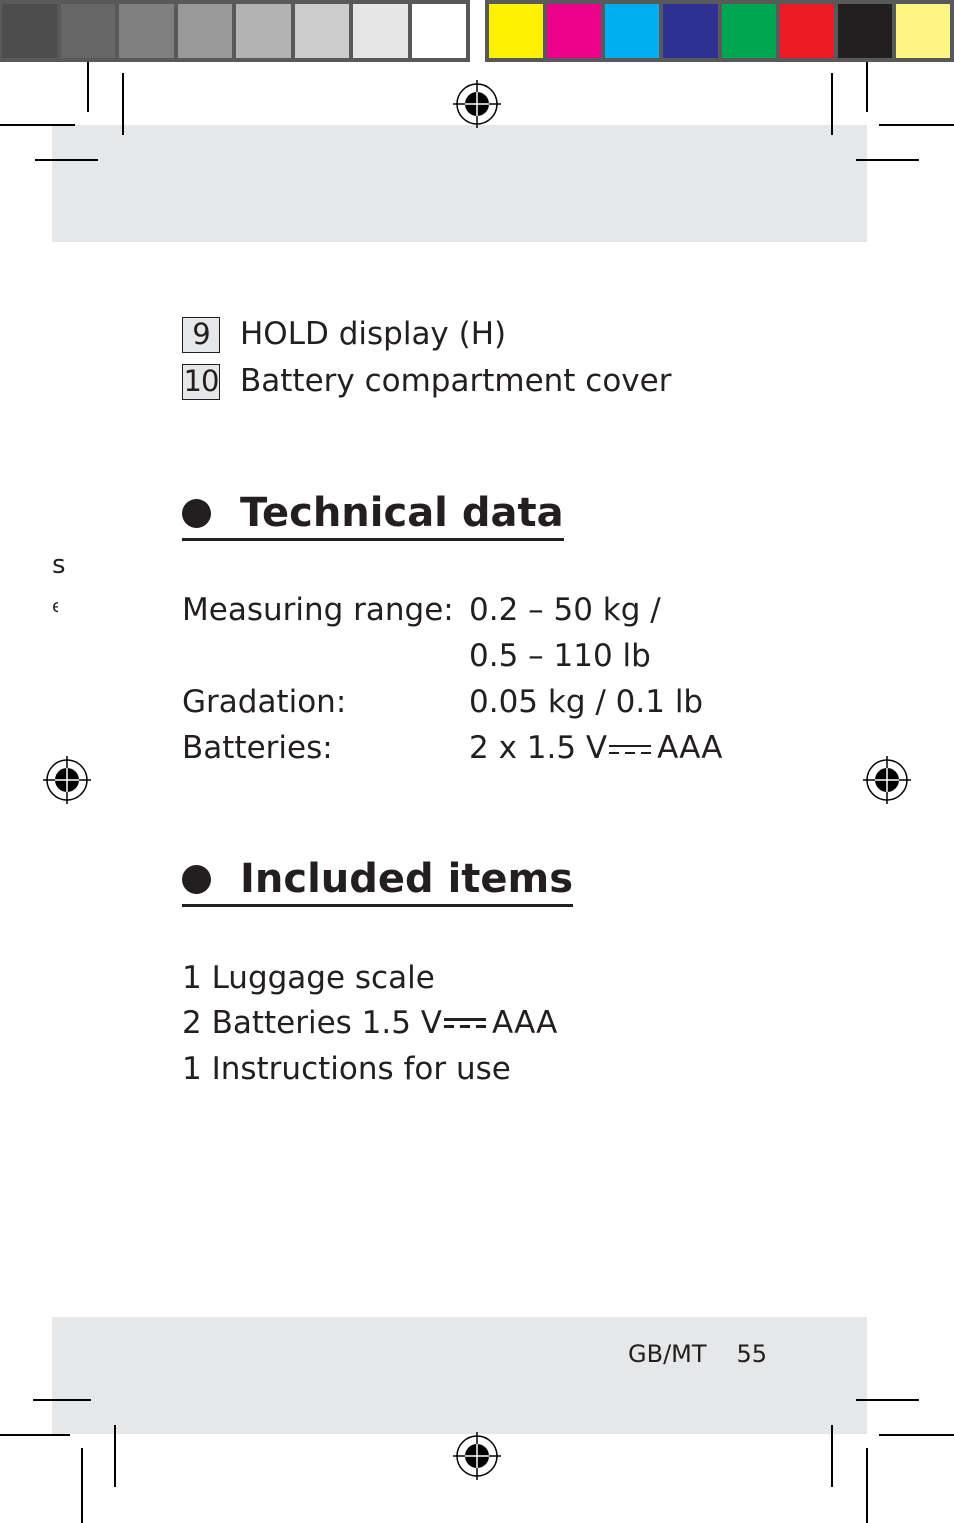  What do you see at coordinates (690, 748) in the screenshot?
I see `spec-value-suffix: AAA` at bounding box center [690, 748].